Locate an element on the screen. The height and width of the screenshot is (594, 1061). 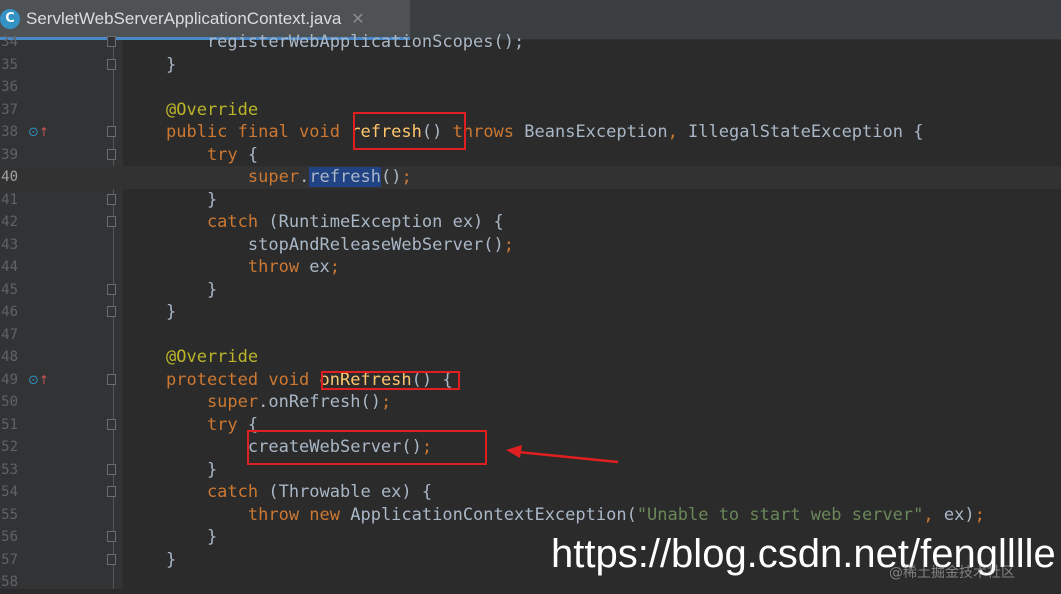
code-line: 35} is located at coordinates (530, 65).